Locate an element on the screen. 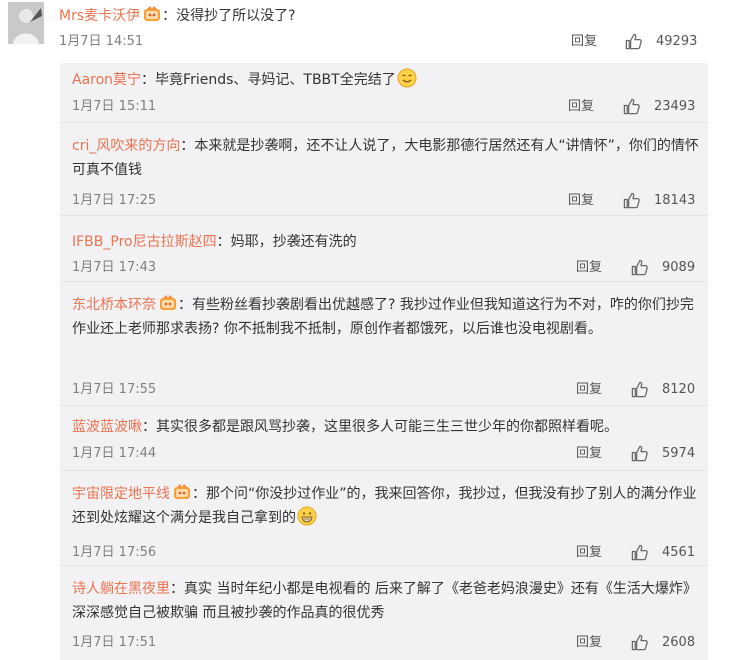 Image resolution: width=735 pixels, height=660 pixels. reply-time: 1月7日 17:44 is located at coordinates (114, 453).